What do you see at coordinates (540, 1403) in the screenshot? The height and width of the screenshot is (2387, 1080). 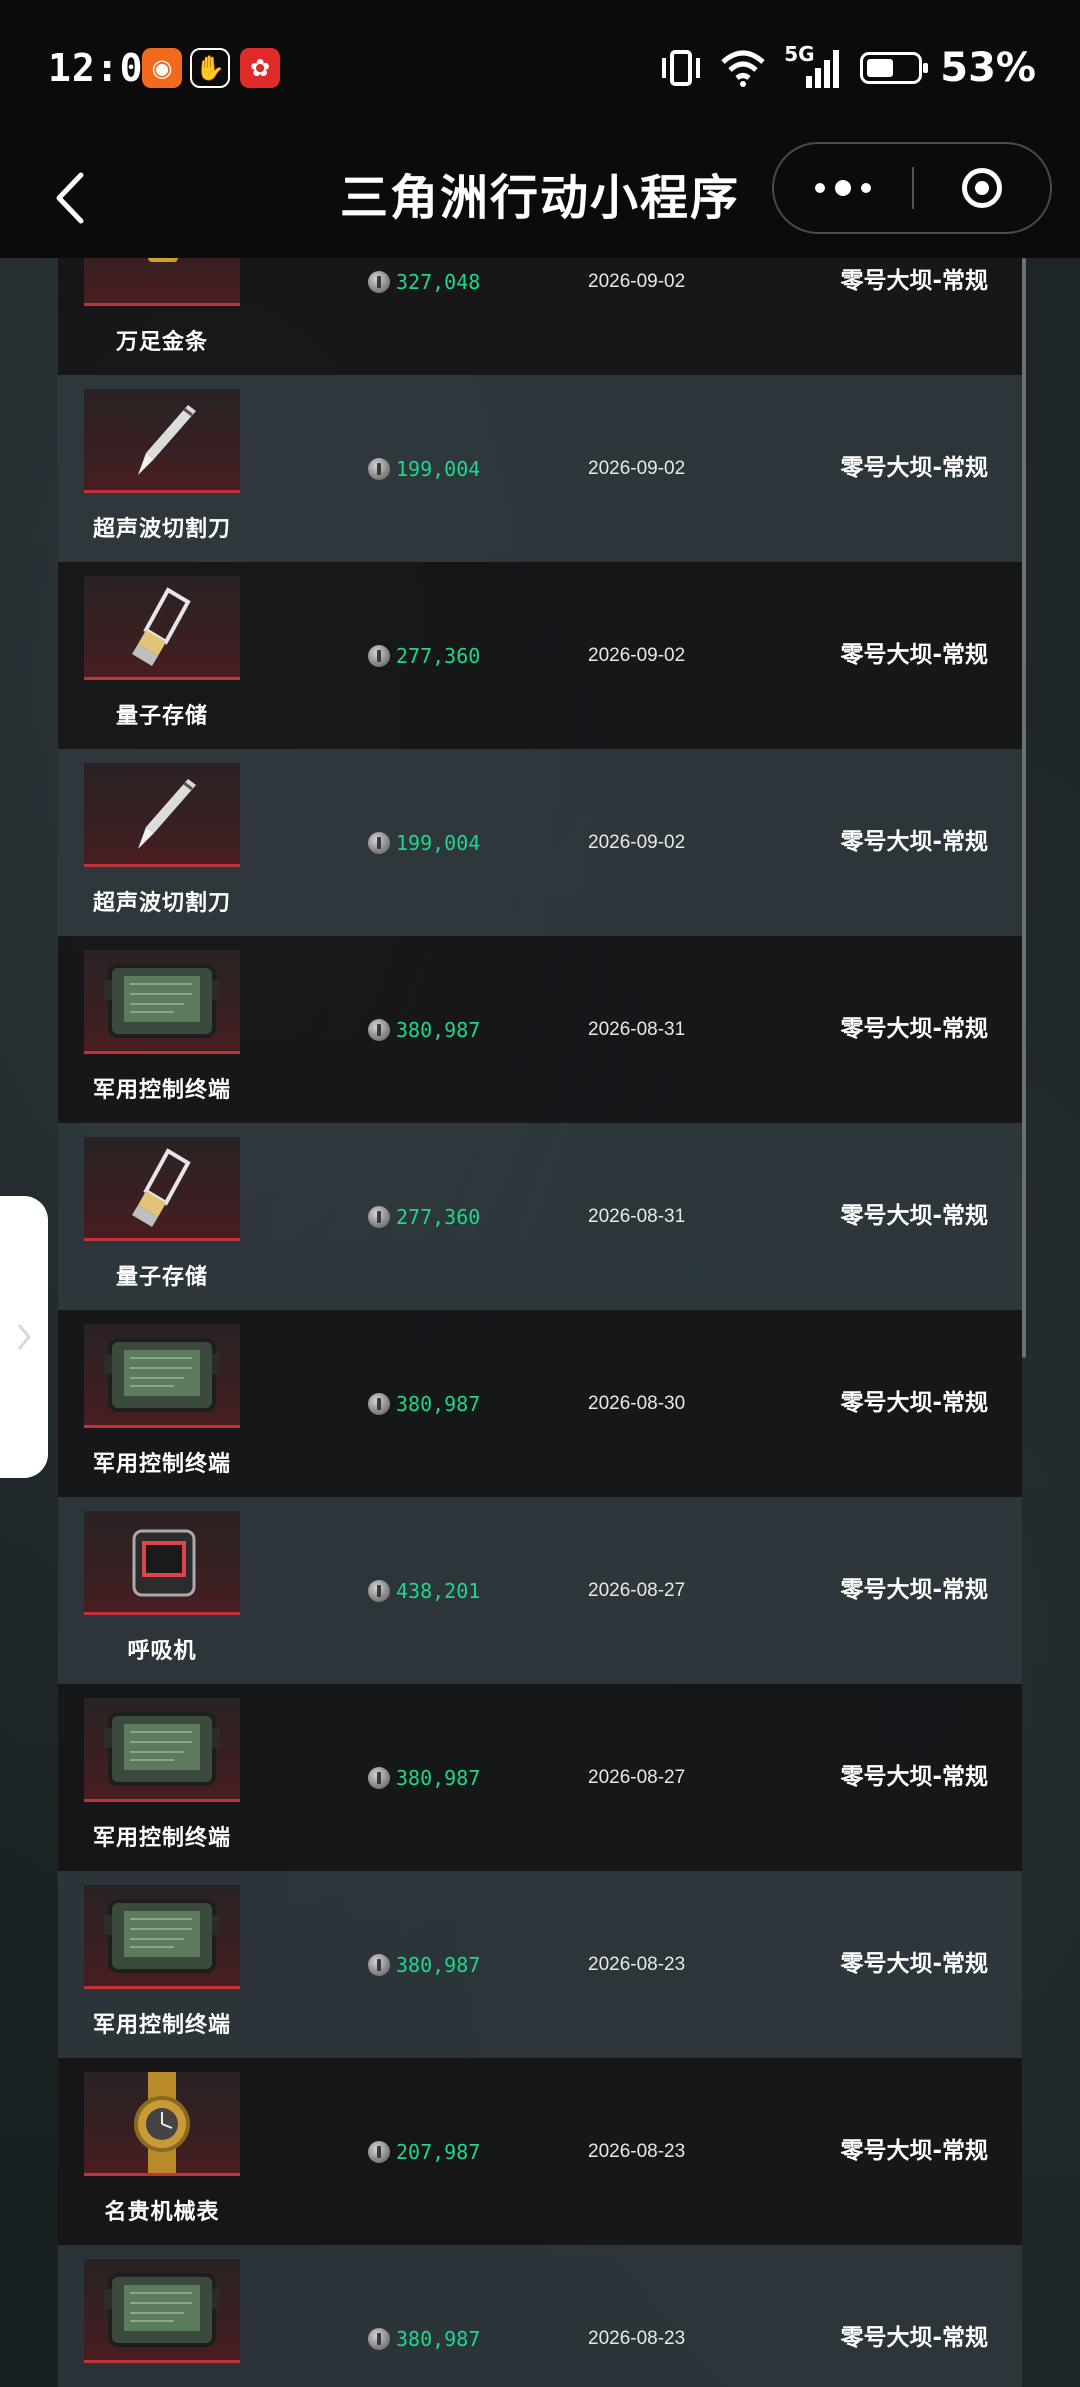 I see `record-row: 军用控制终端 380,987 2026-08-30 零号大坝-常规` at bounding box center [540, 1403].